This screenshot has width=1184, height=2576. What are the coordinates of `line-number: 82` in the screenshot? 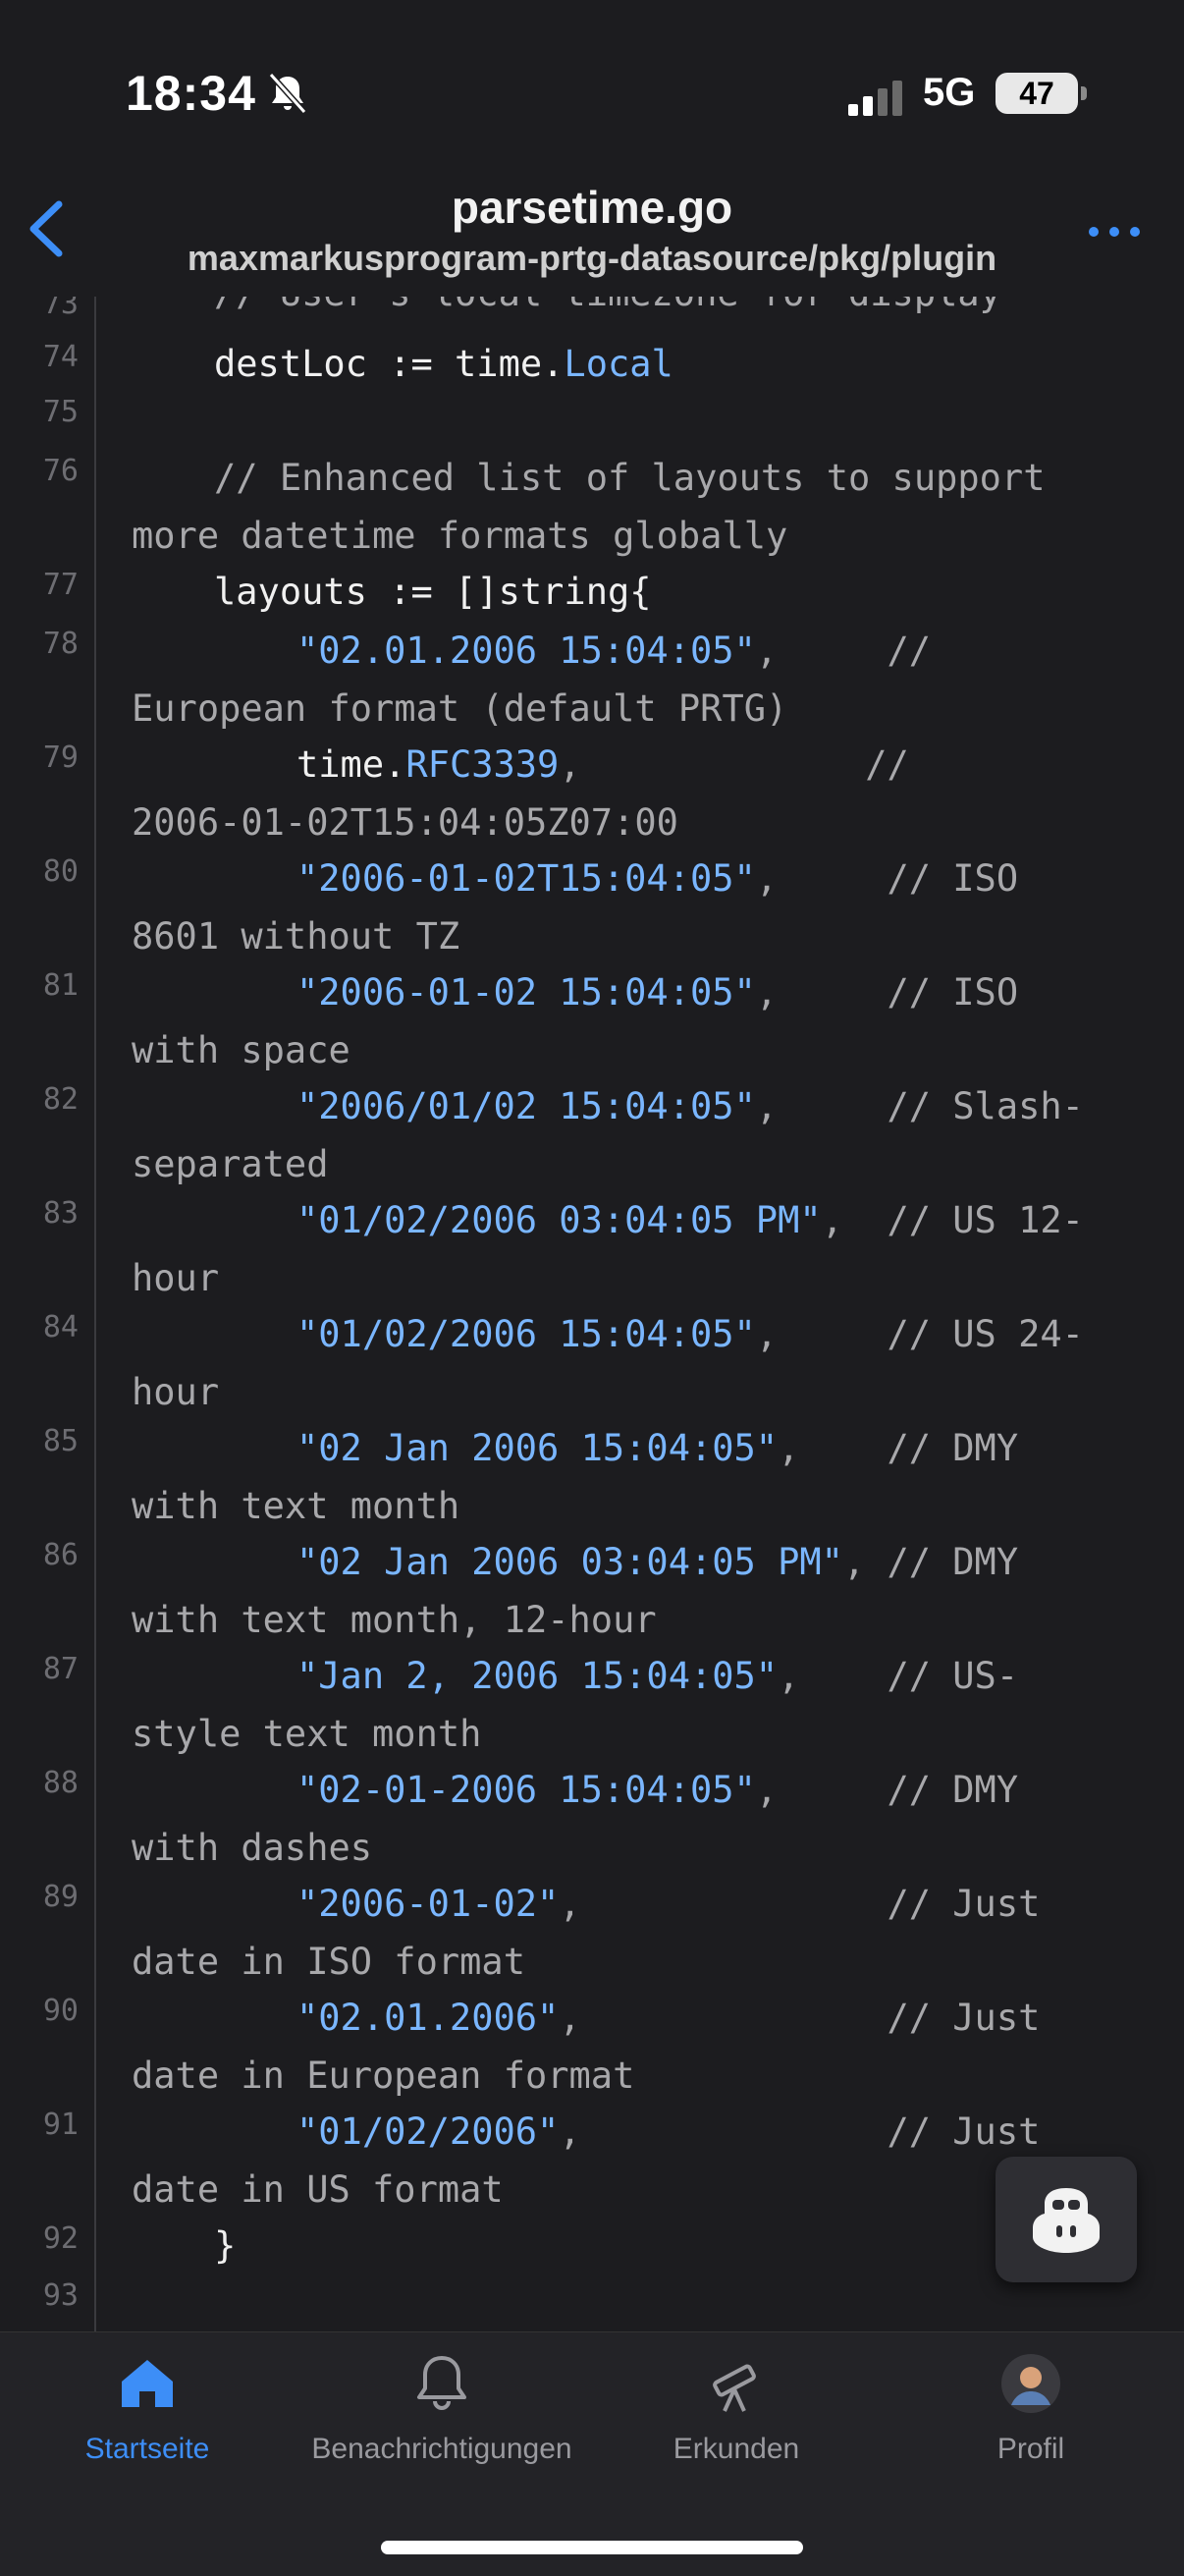 It's located at (60, 1099).